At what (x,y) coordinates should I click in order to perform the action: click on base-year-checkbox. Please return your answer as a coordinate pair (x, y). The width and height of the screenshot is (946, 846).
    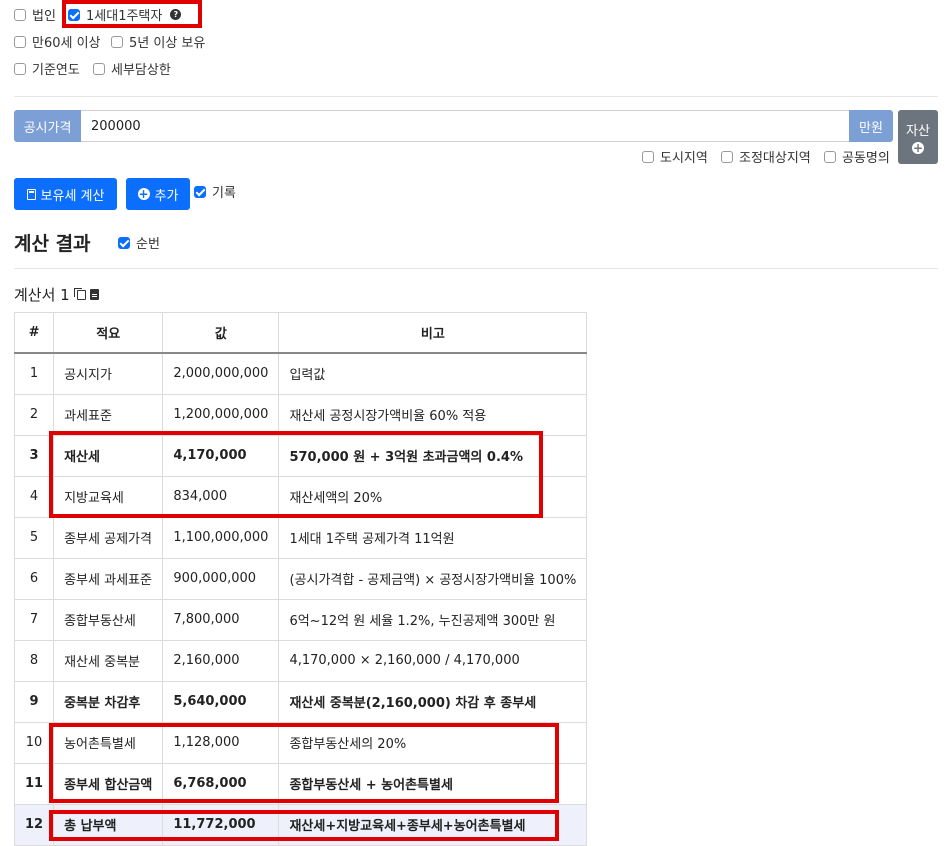
    Looking at the image, I should click on (20, 68).